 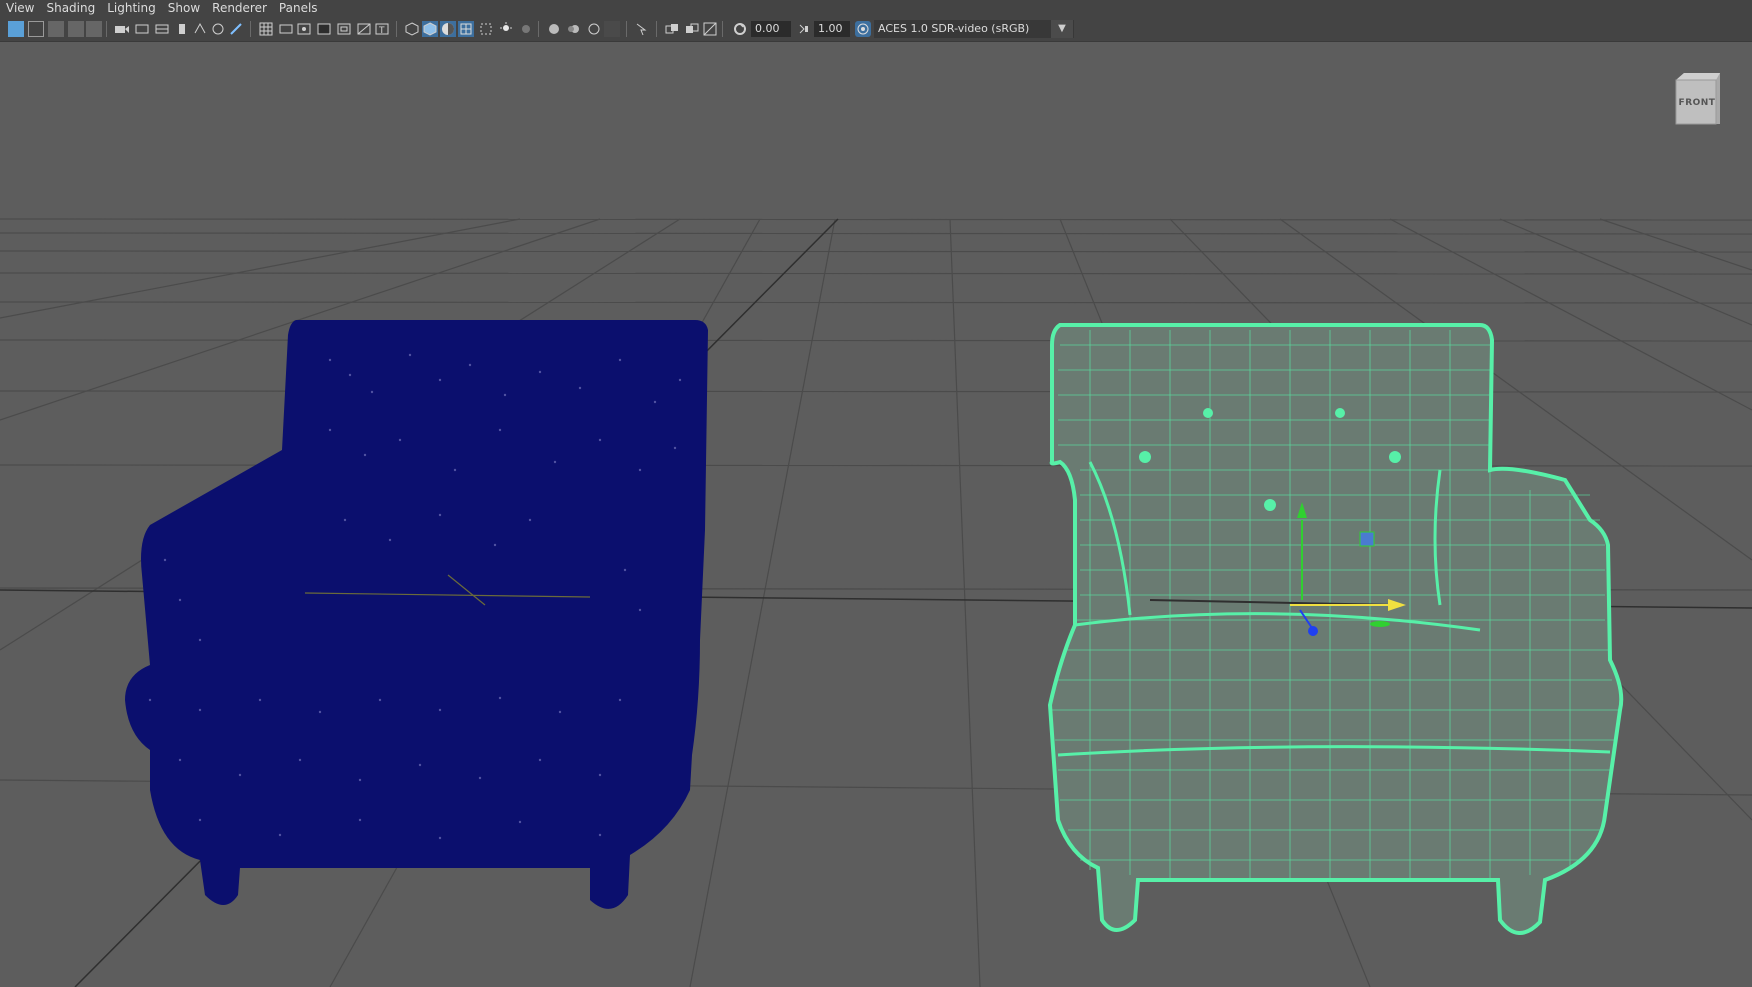 I want to click on safe-title-icon: T, so click(x=382, y=29).